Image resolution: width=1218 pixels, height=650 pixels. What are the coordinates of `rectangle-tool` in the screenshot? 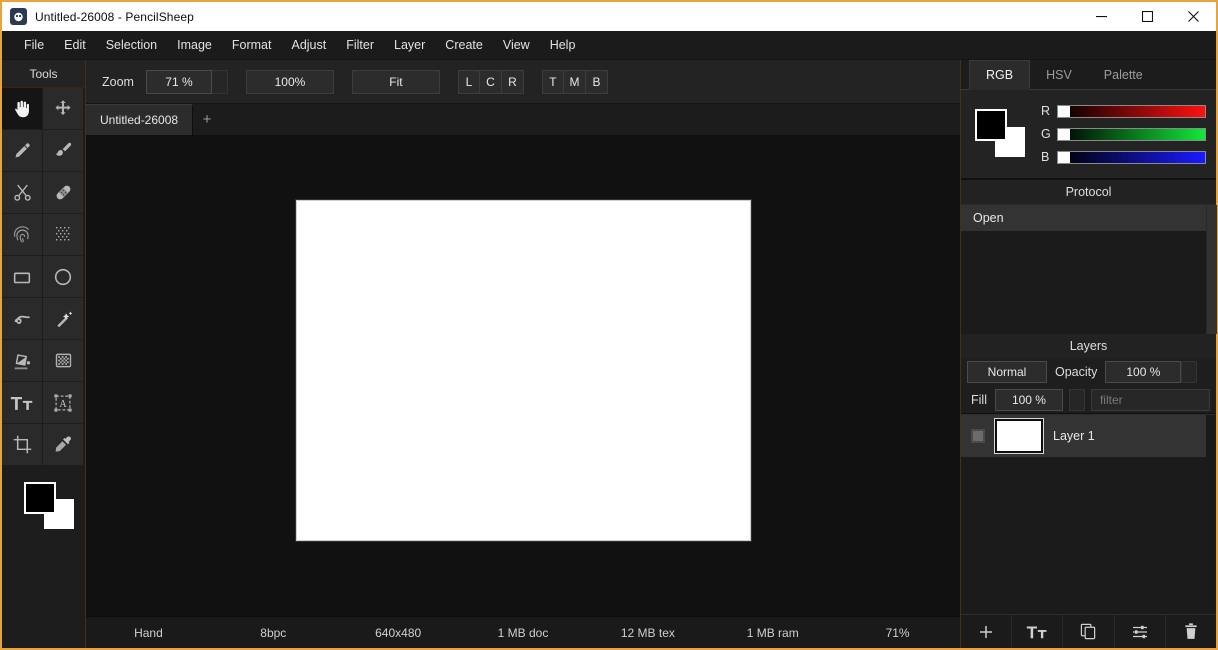 It's located at (22, 277).